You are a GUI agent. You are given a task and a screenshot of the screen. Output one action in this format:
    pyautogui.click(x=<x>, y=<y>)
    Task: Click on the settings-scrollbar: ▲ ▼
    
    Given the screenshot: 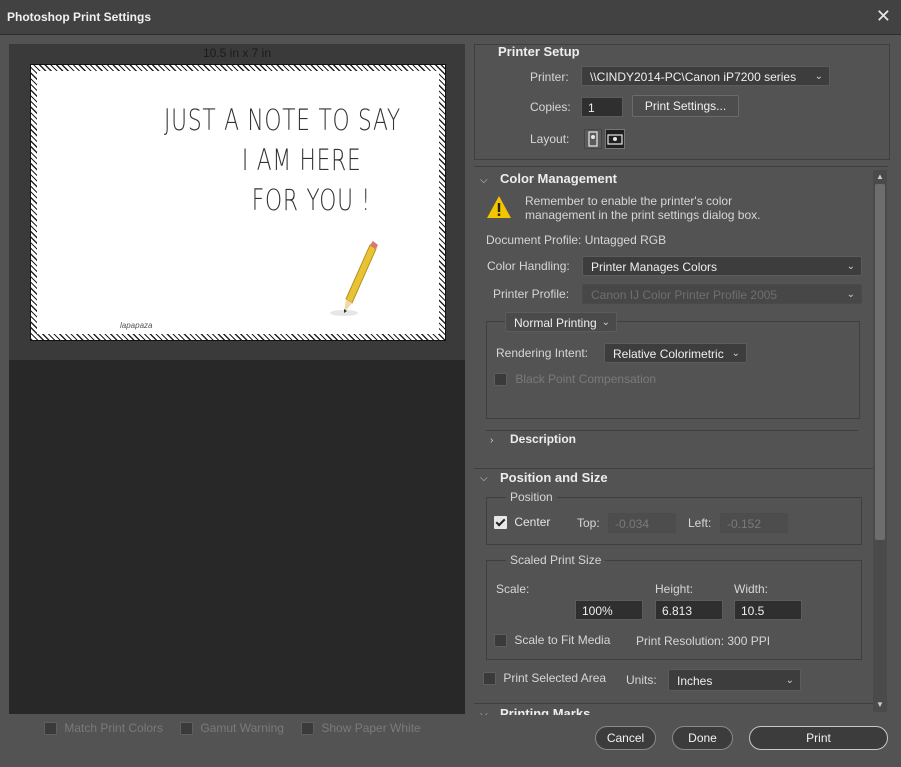 What is the action you would take?
    pyautogui.click(x=880, y=441)
    